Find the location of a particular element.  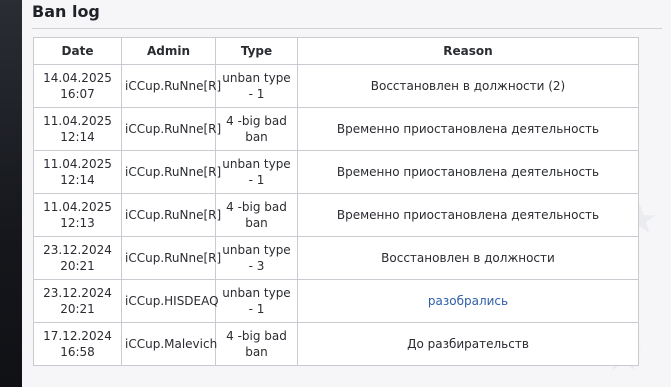

date-value: 14.04.2025 is located at coordinates (77, 78).